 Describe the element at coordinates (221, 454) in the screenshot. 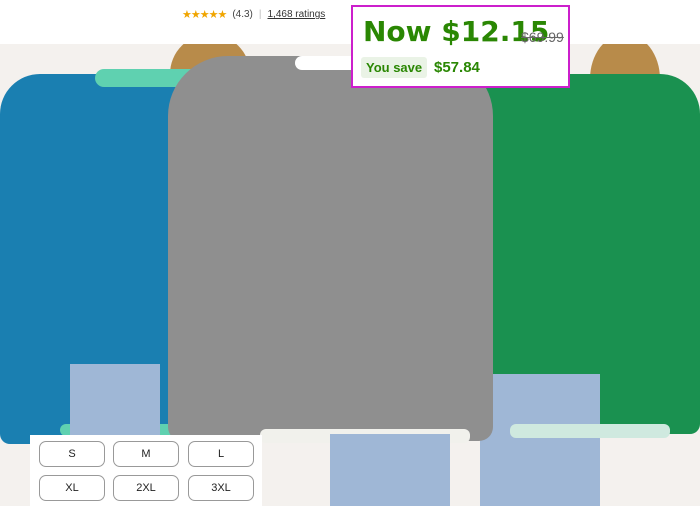

I see `size-l-button: L` at that location.